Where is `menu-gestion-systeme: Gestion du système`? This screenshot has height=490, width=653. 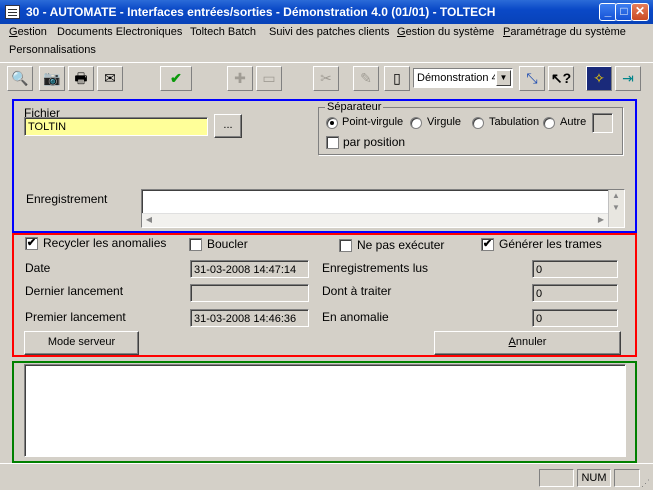
menu-gestion-systeme: Gestion du système is located at coordinates (445, 32).